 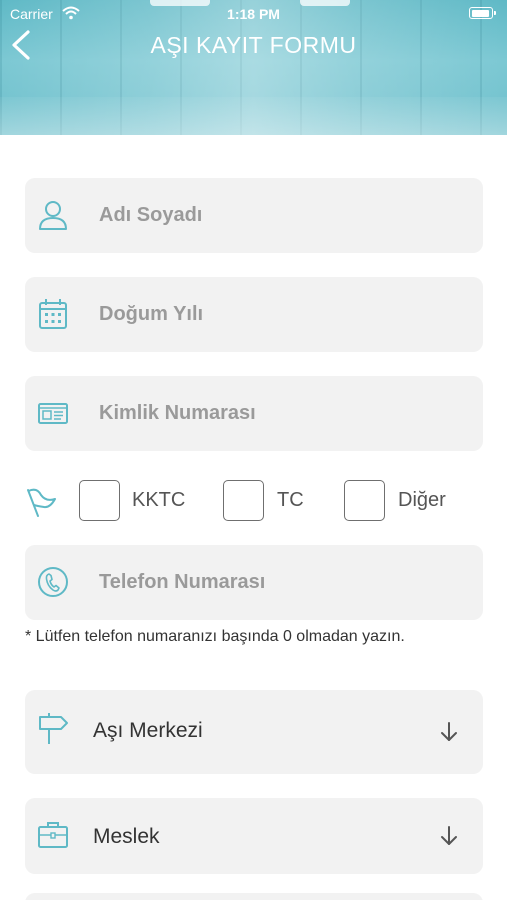 I want to click on birth-year-placeholder: Doğum Yılı, so click(x=151, y=314).